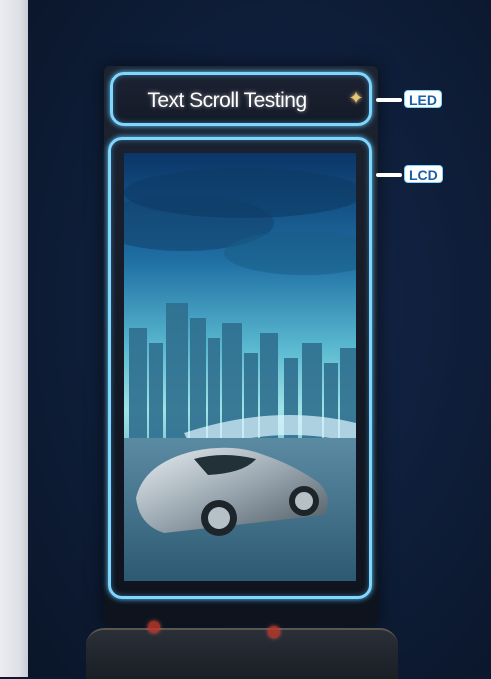  I want to click on led-label: LED, so click(423, 99).